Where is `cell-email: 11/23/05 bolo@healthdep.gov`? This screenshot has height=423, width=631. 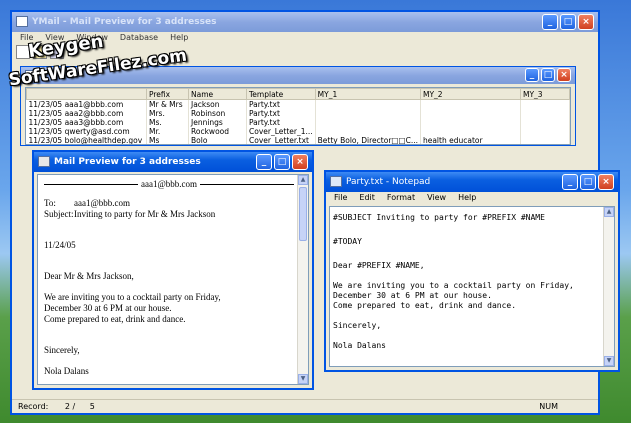 cell-email: 11/23/05 bolo@healthdep.gov is located at coordinates (86, 140).